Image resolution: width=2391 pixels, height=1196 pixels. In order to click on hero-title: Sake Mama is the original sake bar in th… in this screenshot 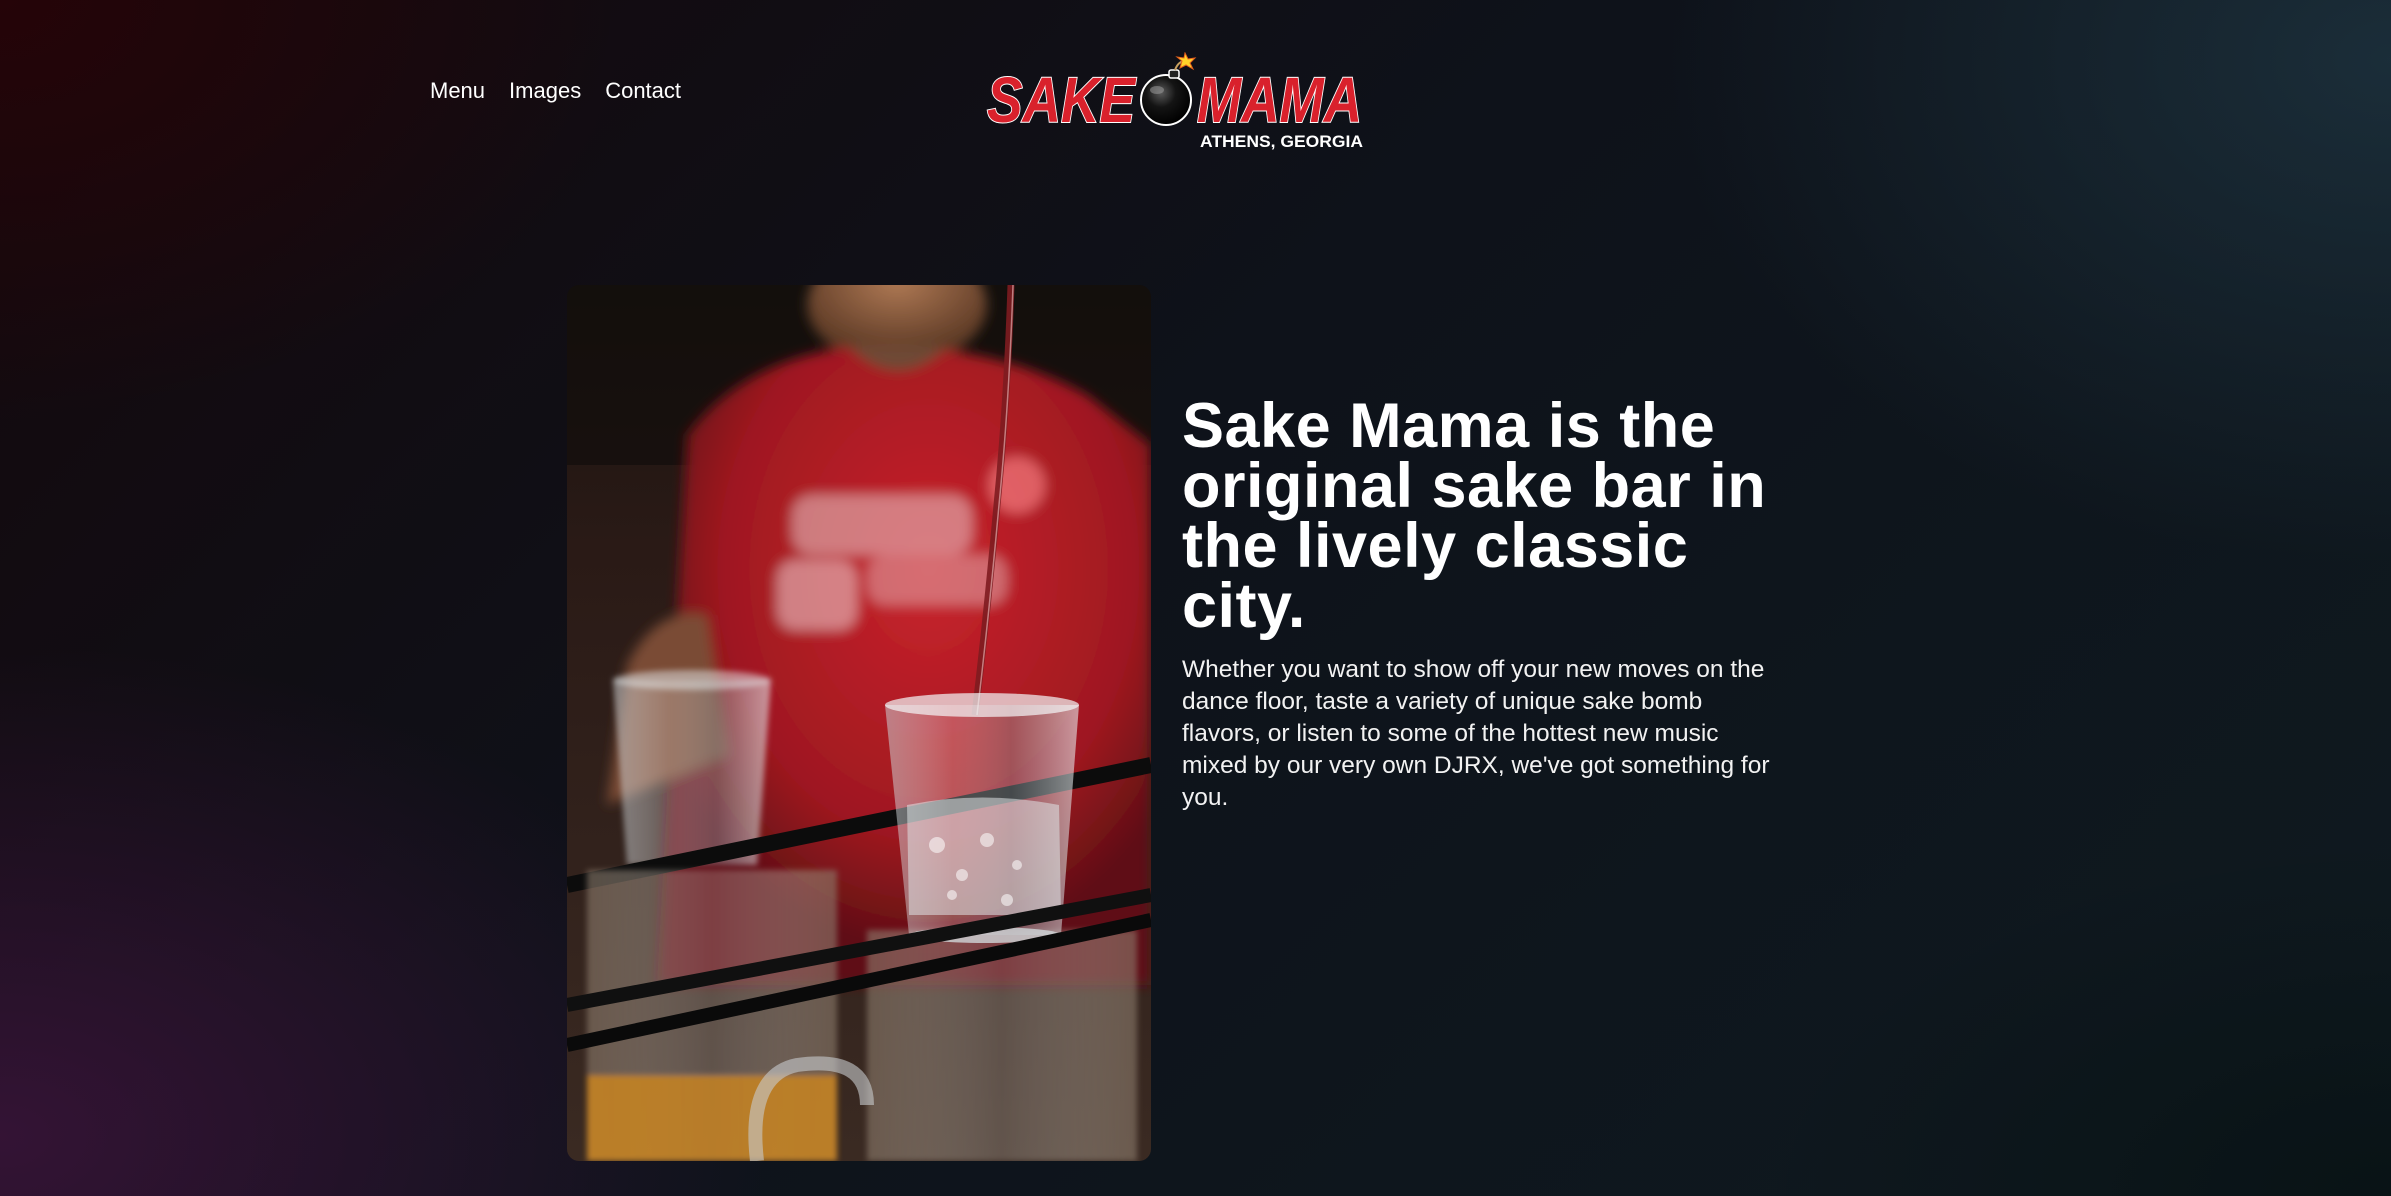, I will do `click(1474, 516)`.